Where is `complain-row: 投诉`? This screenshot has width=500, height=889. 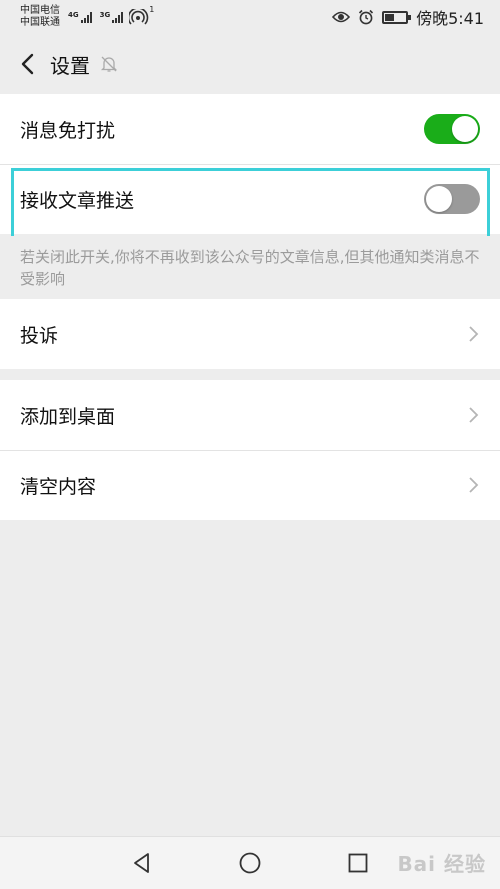
complain-row: 投诉 is located at coordinates (250, 334).